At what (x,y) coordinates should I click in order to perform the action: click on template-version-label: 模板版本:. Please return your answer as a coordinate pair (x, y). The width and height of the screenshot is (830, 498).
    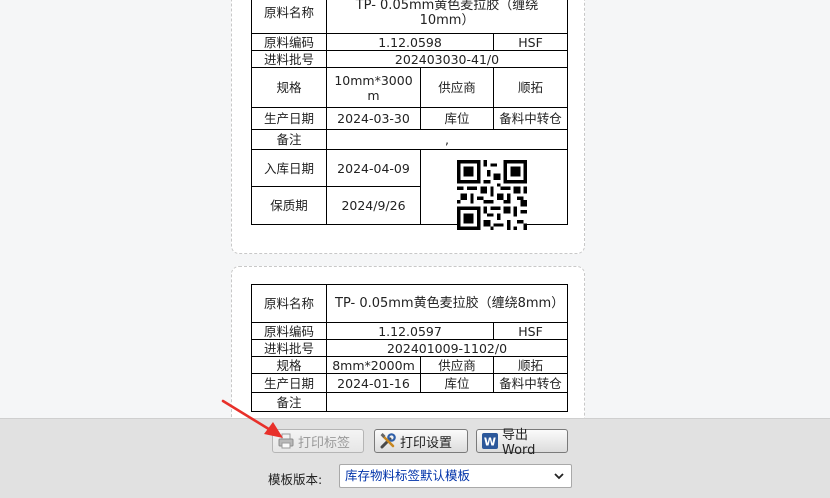
    Looking at the image, I should click on (295, 479).